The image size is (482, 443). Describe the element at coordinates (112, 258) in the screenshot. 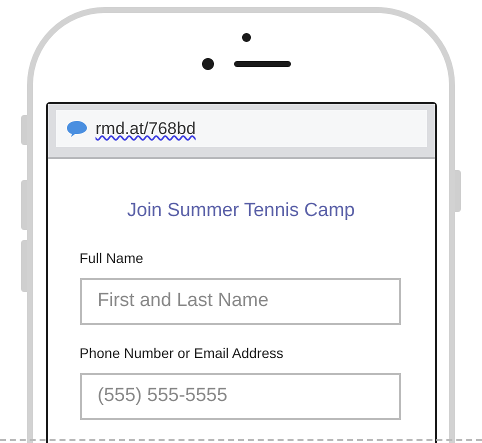

I see `field-label: Full Name` at that location.